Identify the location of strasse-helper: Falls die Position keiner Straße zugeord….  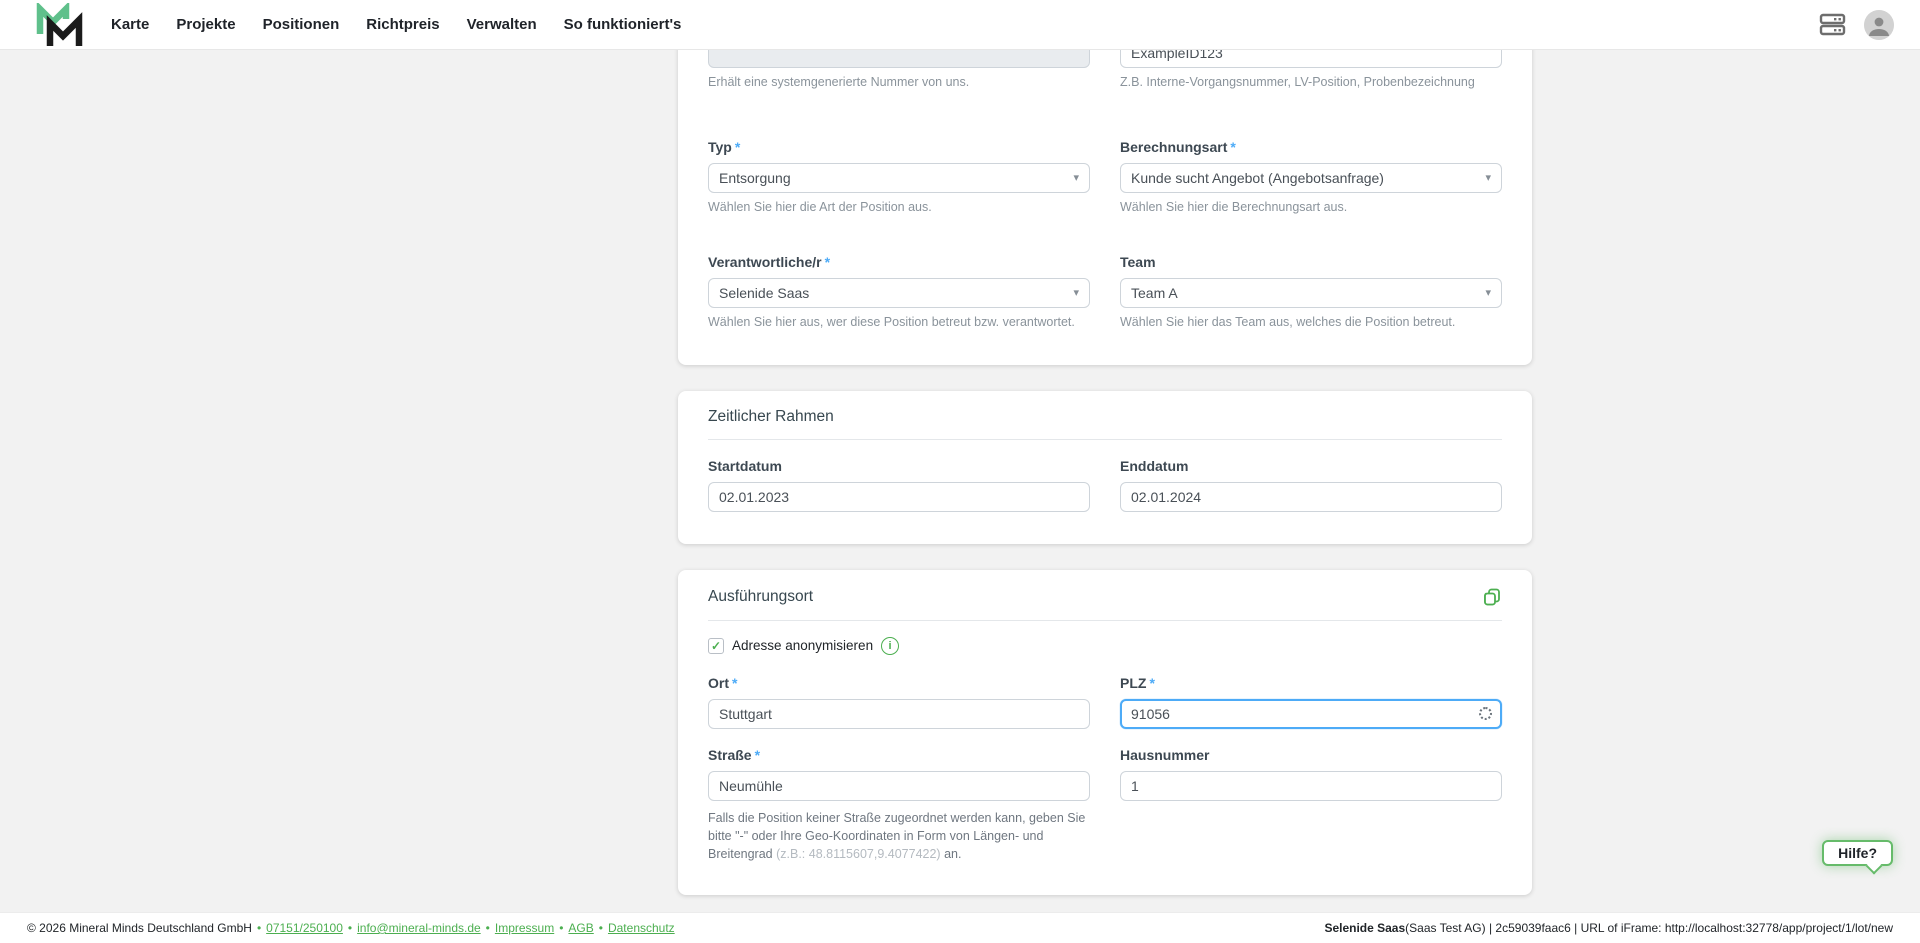
(897, 835).